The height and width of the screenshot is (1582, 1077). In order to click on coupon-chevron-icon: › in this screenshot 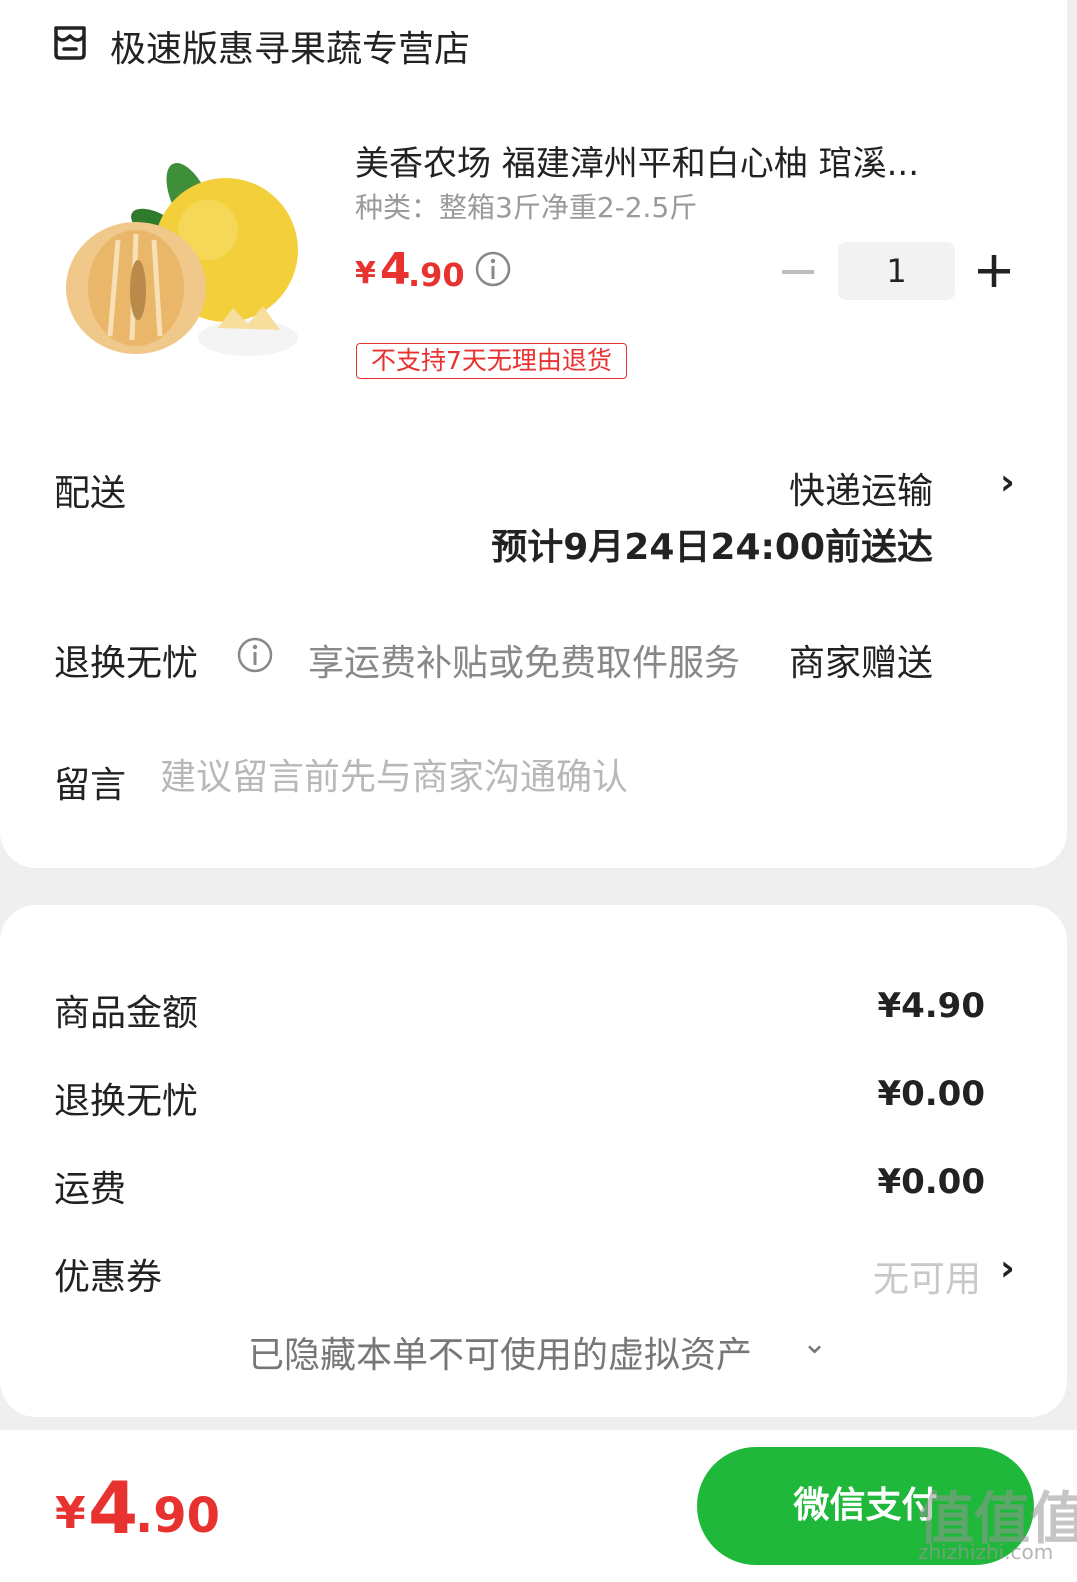, I will do `click(1007, 1268)`.